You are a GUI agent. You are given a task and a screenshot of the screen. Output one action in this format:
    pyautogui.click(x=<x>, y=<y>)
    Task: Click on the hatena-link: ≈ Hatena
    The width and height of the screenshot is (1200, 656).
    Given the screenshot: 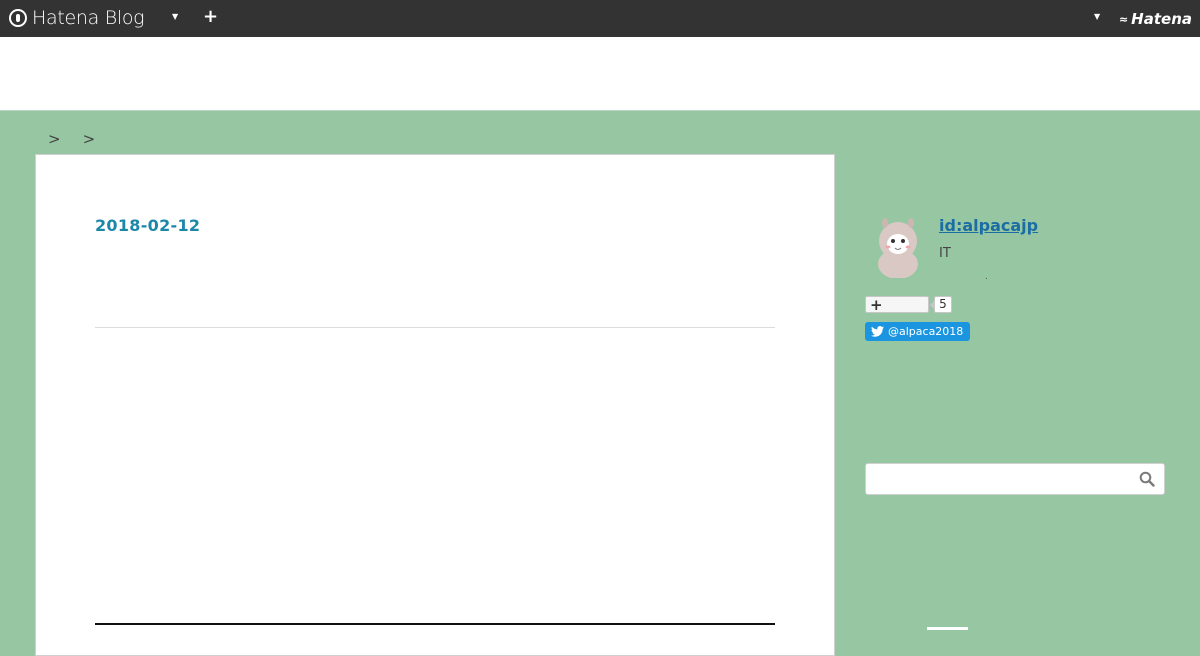 What is the action you would take?
    pyautogui.click(x=1155, y=19)
    